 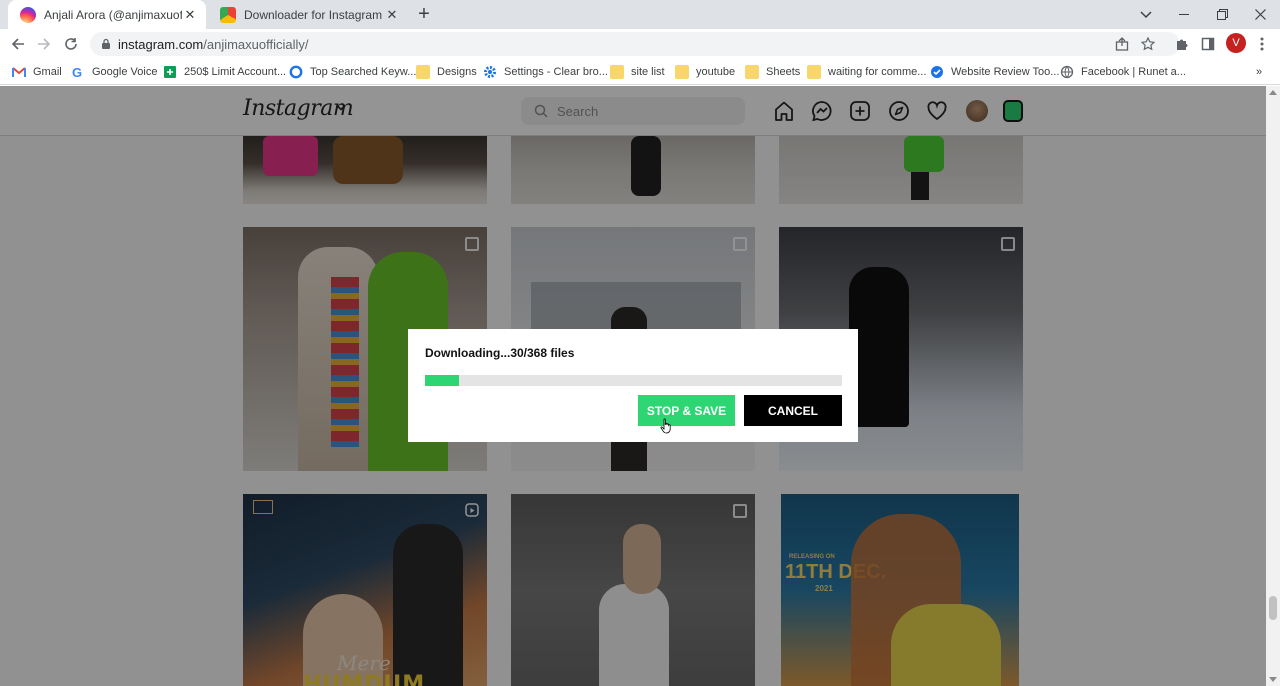 I want to click on bookmark-star-button, so click(x=1148, y=44).